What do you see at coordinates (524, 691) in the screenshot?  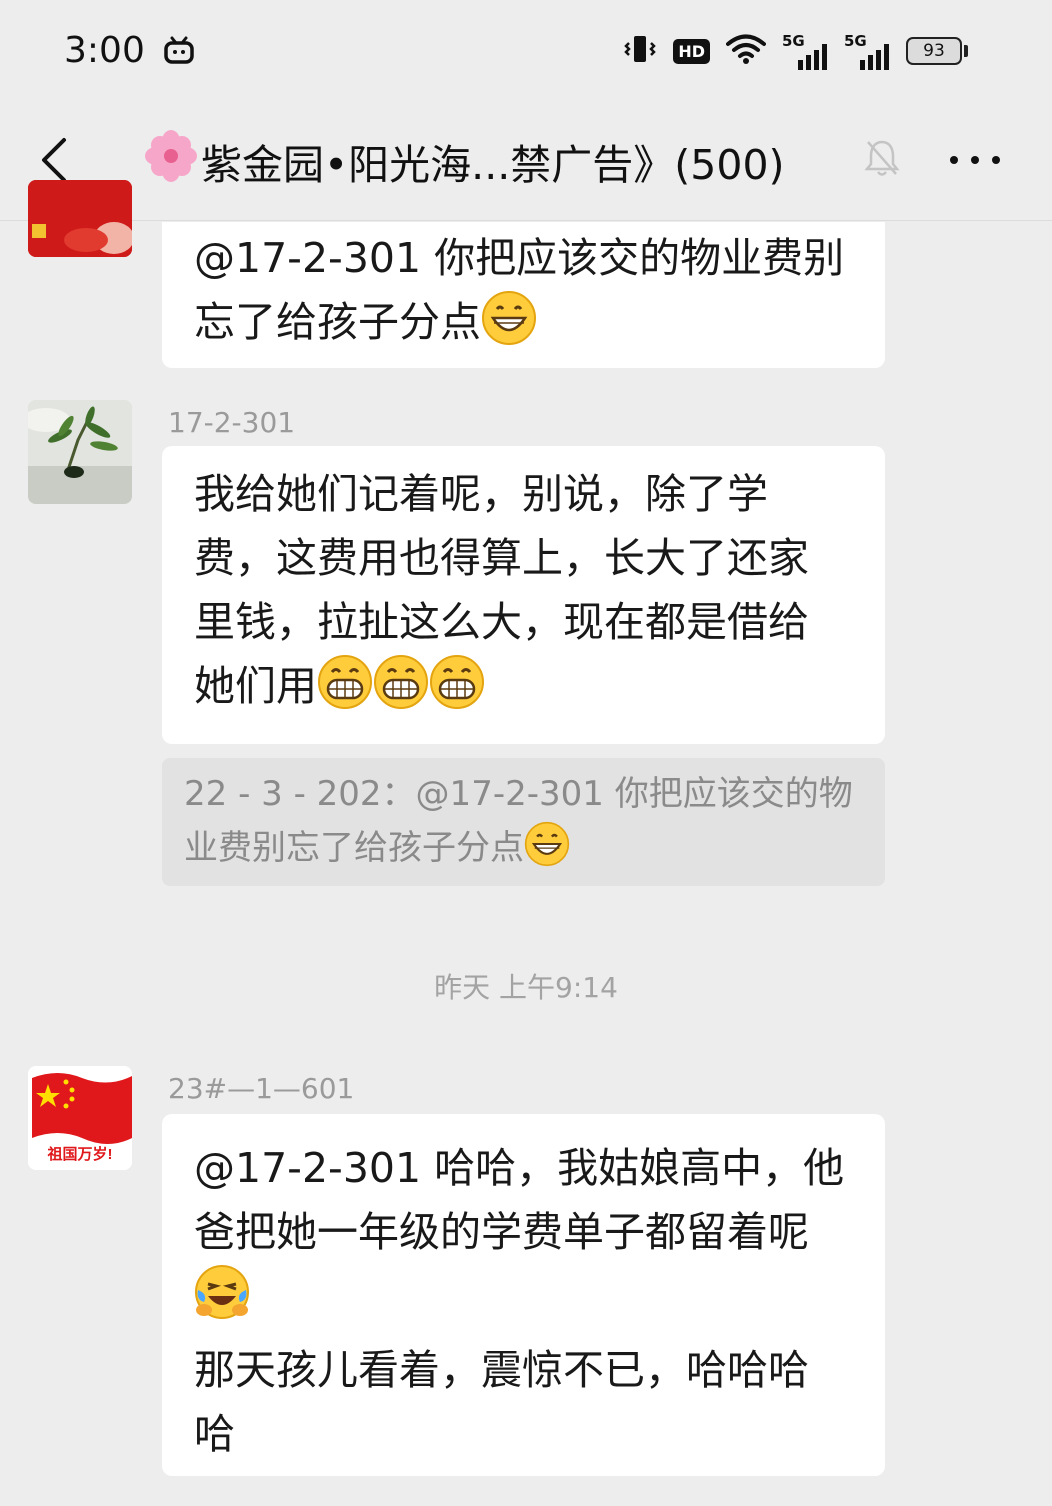 I see `message-text-line: 她们用` at bounding box center [524, 691].